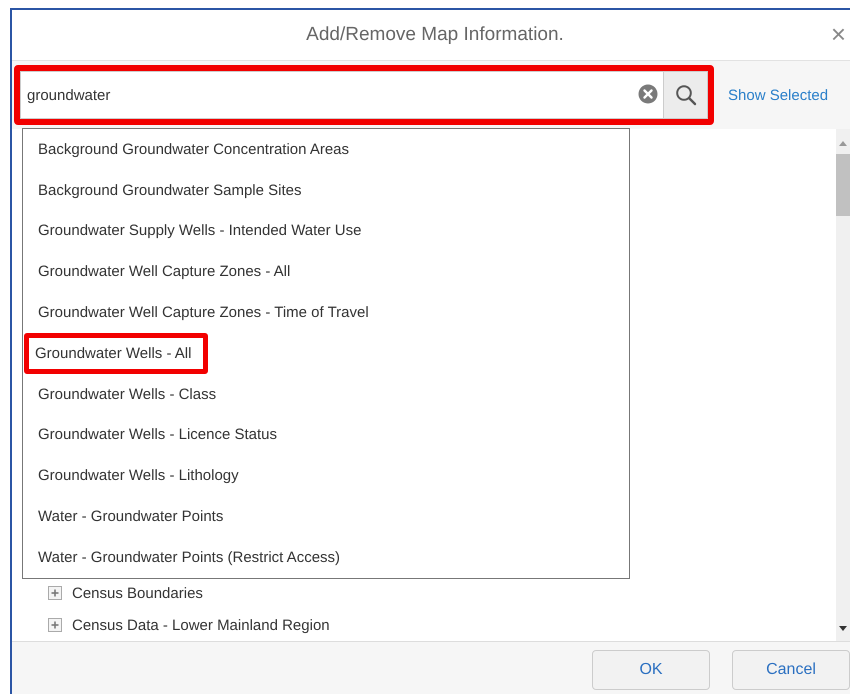 Image resolution: width=850 pixels, height=694 pixels. Describe the element at coordinates (195, 149) in the screenshot. I see `suggestion-item: Background Groundwater Concentration Areas` at that location.